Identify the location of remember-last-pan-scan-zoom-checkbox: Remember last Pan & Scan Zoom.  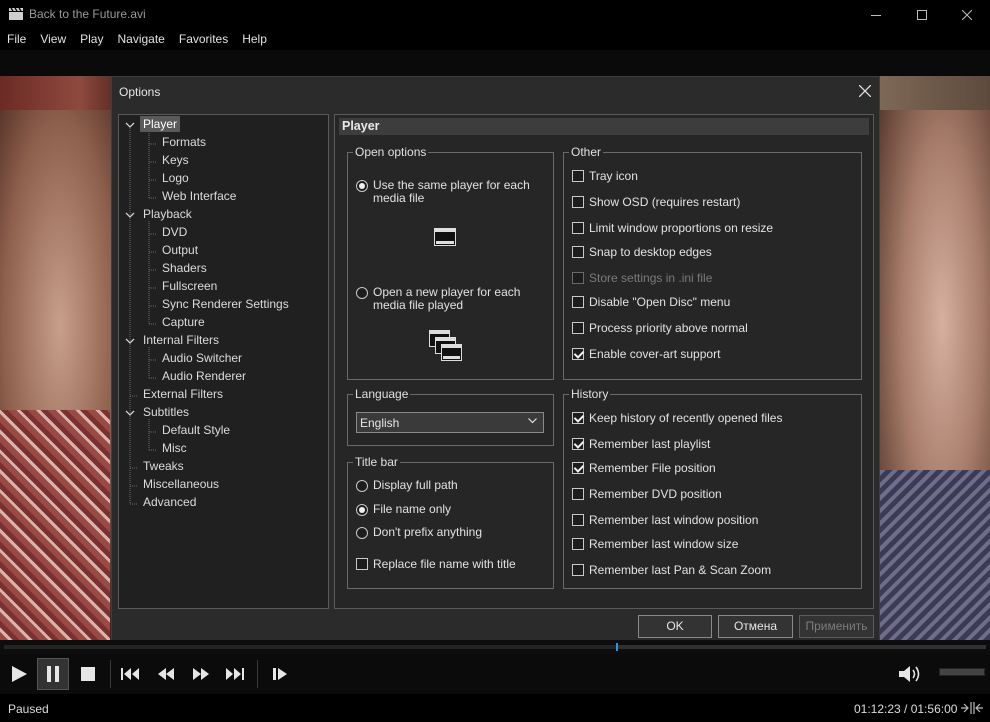
(671, 570).